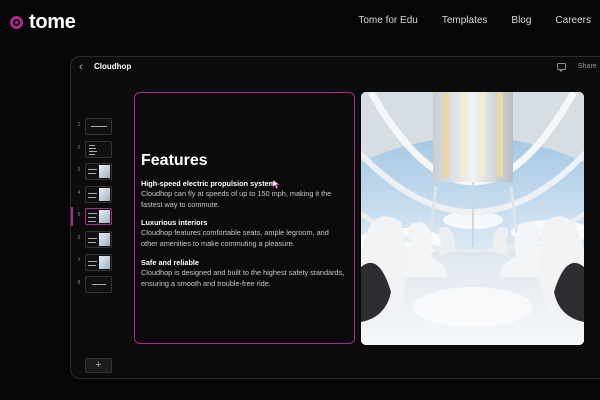 The image size is (600, 400). I want to click on nav-link-tome-for-edu: Tome for Edu, so click(387, 20).